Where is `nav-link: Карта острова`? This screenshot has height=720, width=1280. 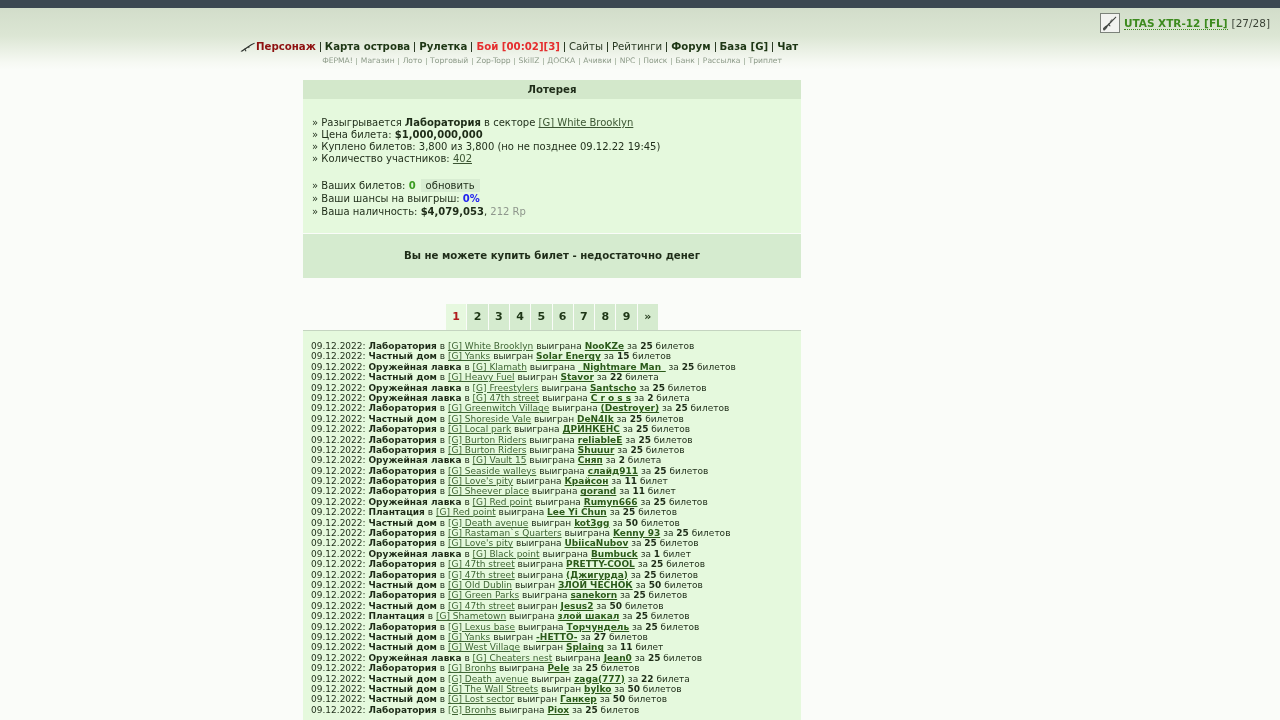 nav-link: Карта острова is located at coordinates (367, 47).